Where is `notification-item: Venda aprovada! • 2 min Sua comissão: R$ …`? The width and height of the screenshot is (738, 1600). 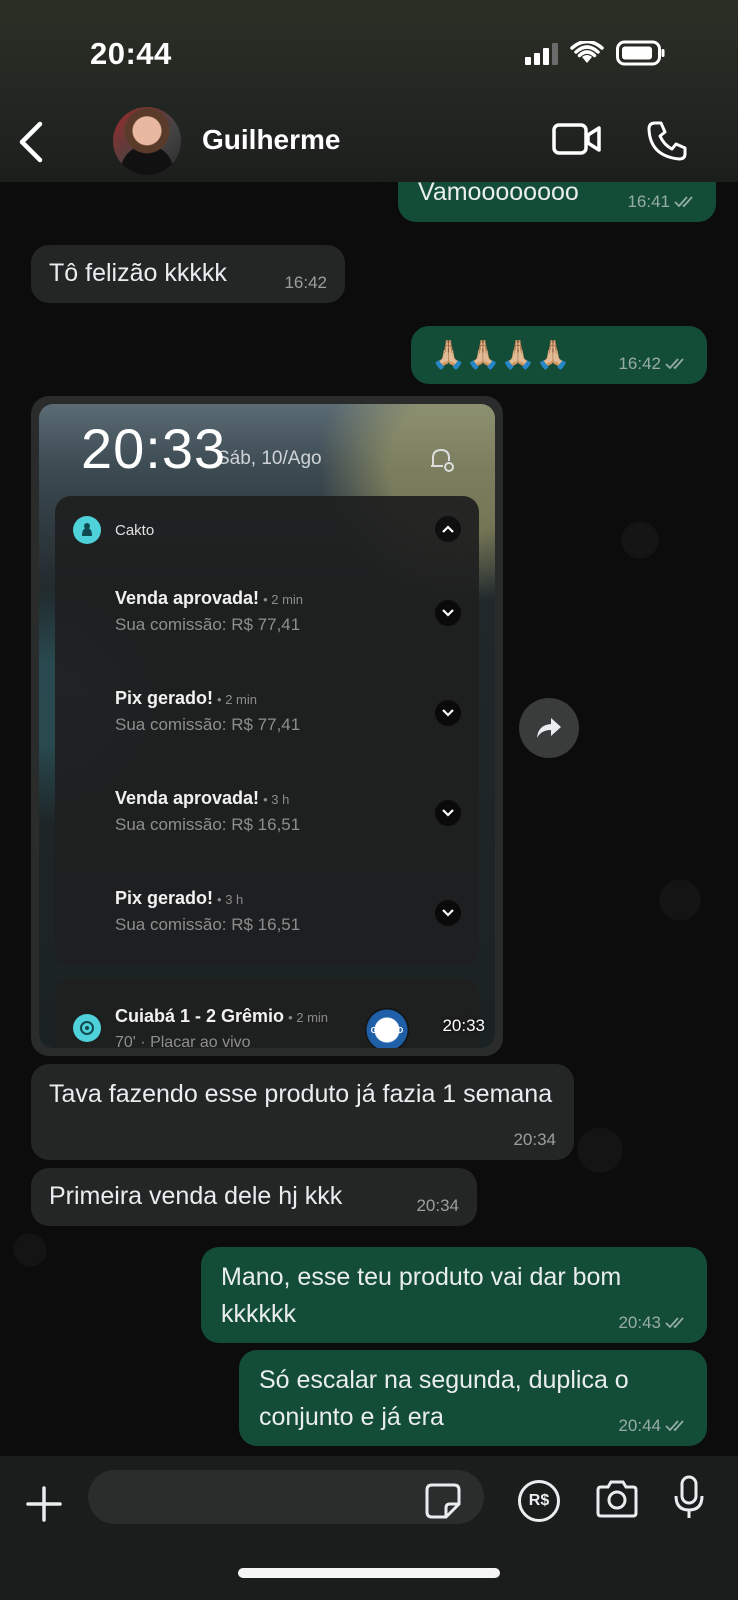 notification-item: Venda aprovada! • 2 min Sua comissão: R$ … is located at coordinates (285, 611).